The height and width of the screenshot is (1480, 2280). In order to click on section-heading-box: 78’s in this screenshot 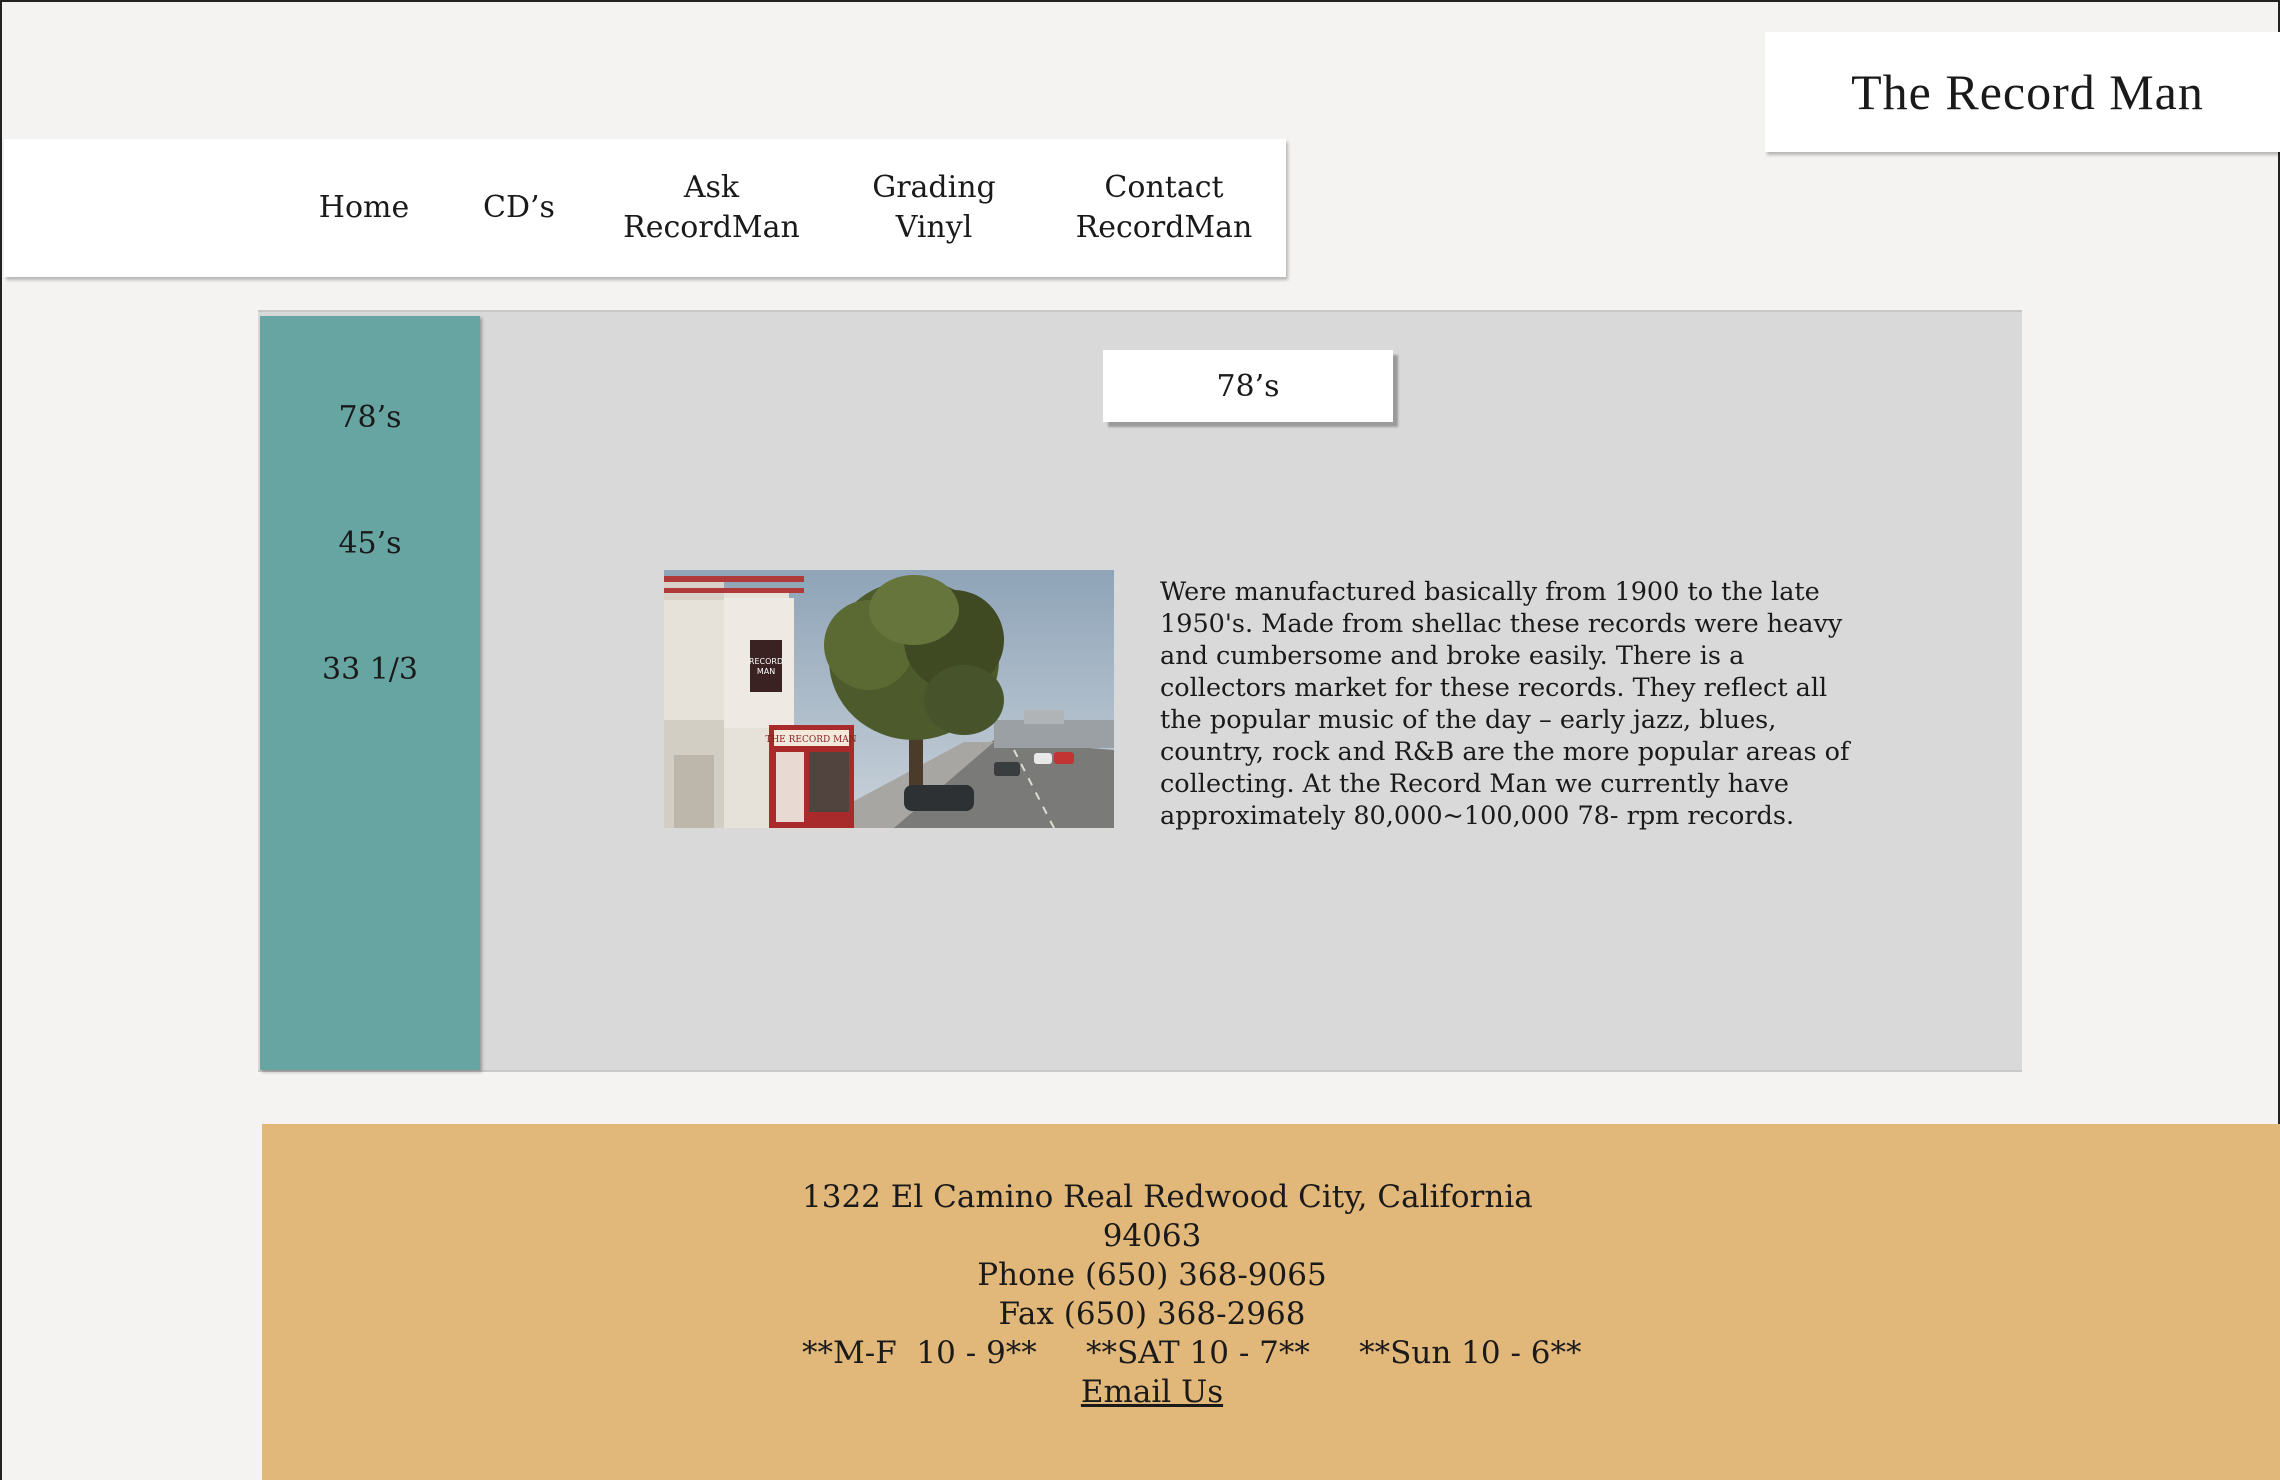, I will do `click(1248, 386)`.